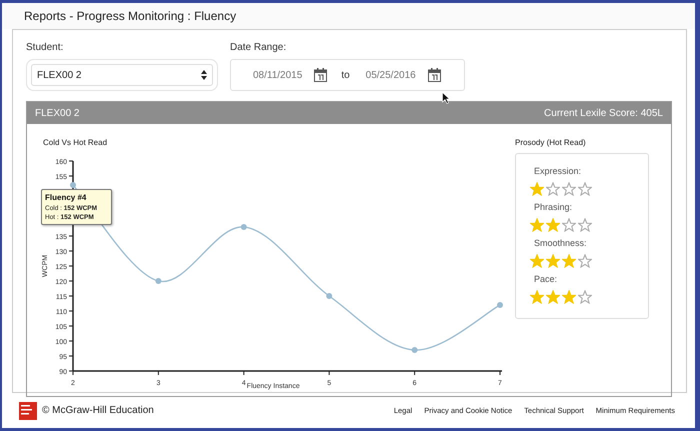 The height and width of the screenshot is (431, 700). What do you see at coordinates (130, 16) in the screenshot?
I see `page-title: Reports - Progress Monitoring : Fluency` at bounding box center [130, 16].